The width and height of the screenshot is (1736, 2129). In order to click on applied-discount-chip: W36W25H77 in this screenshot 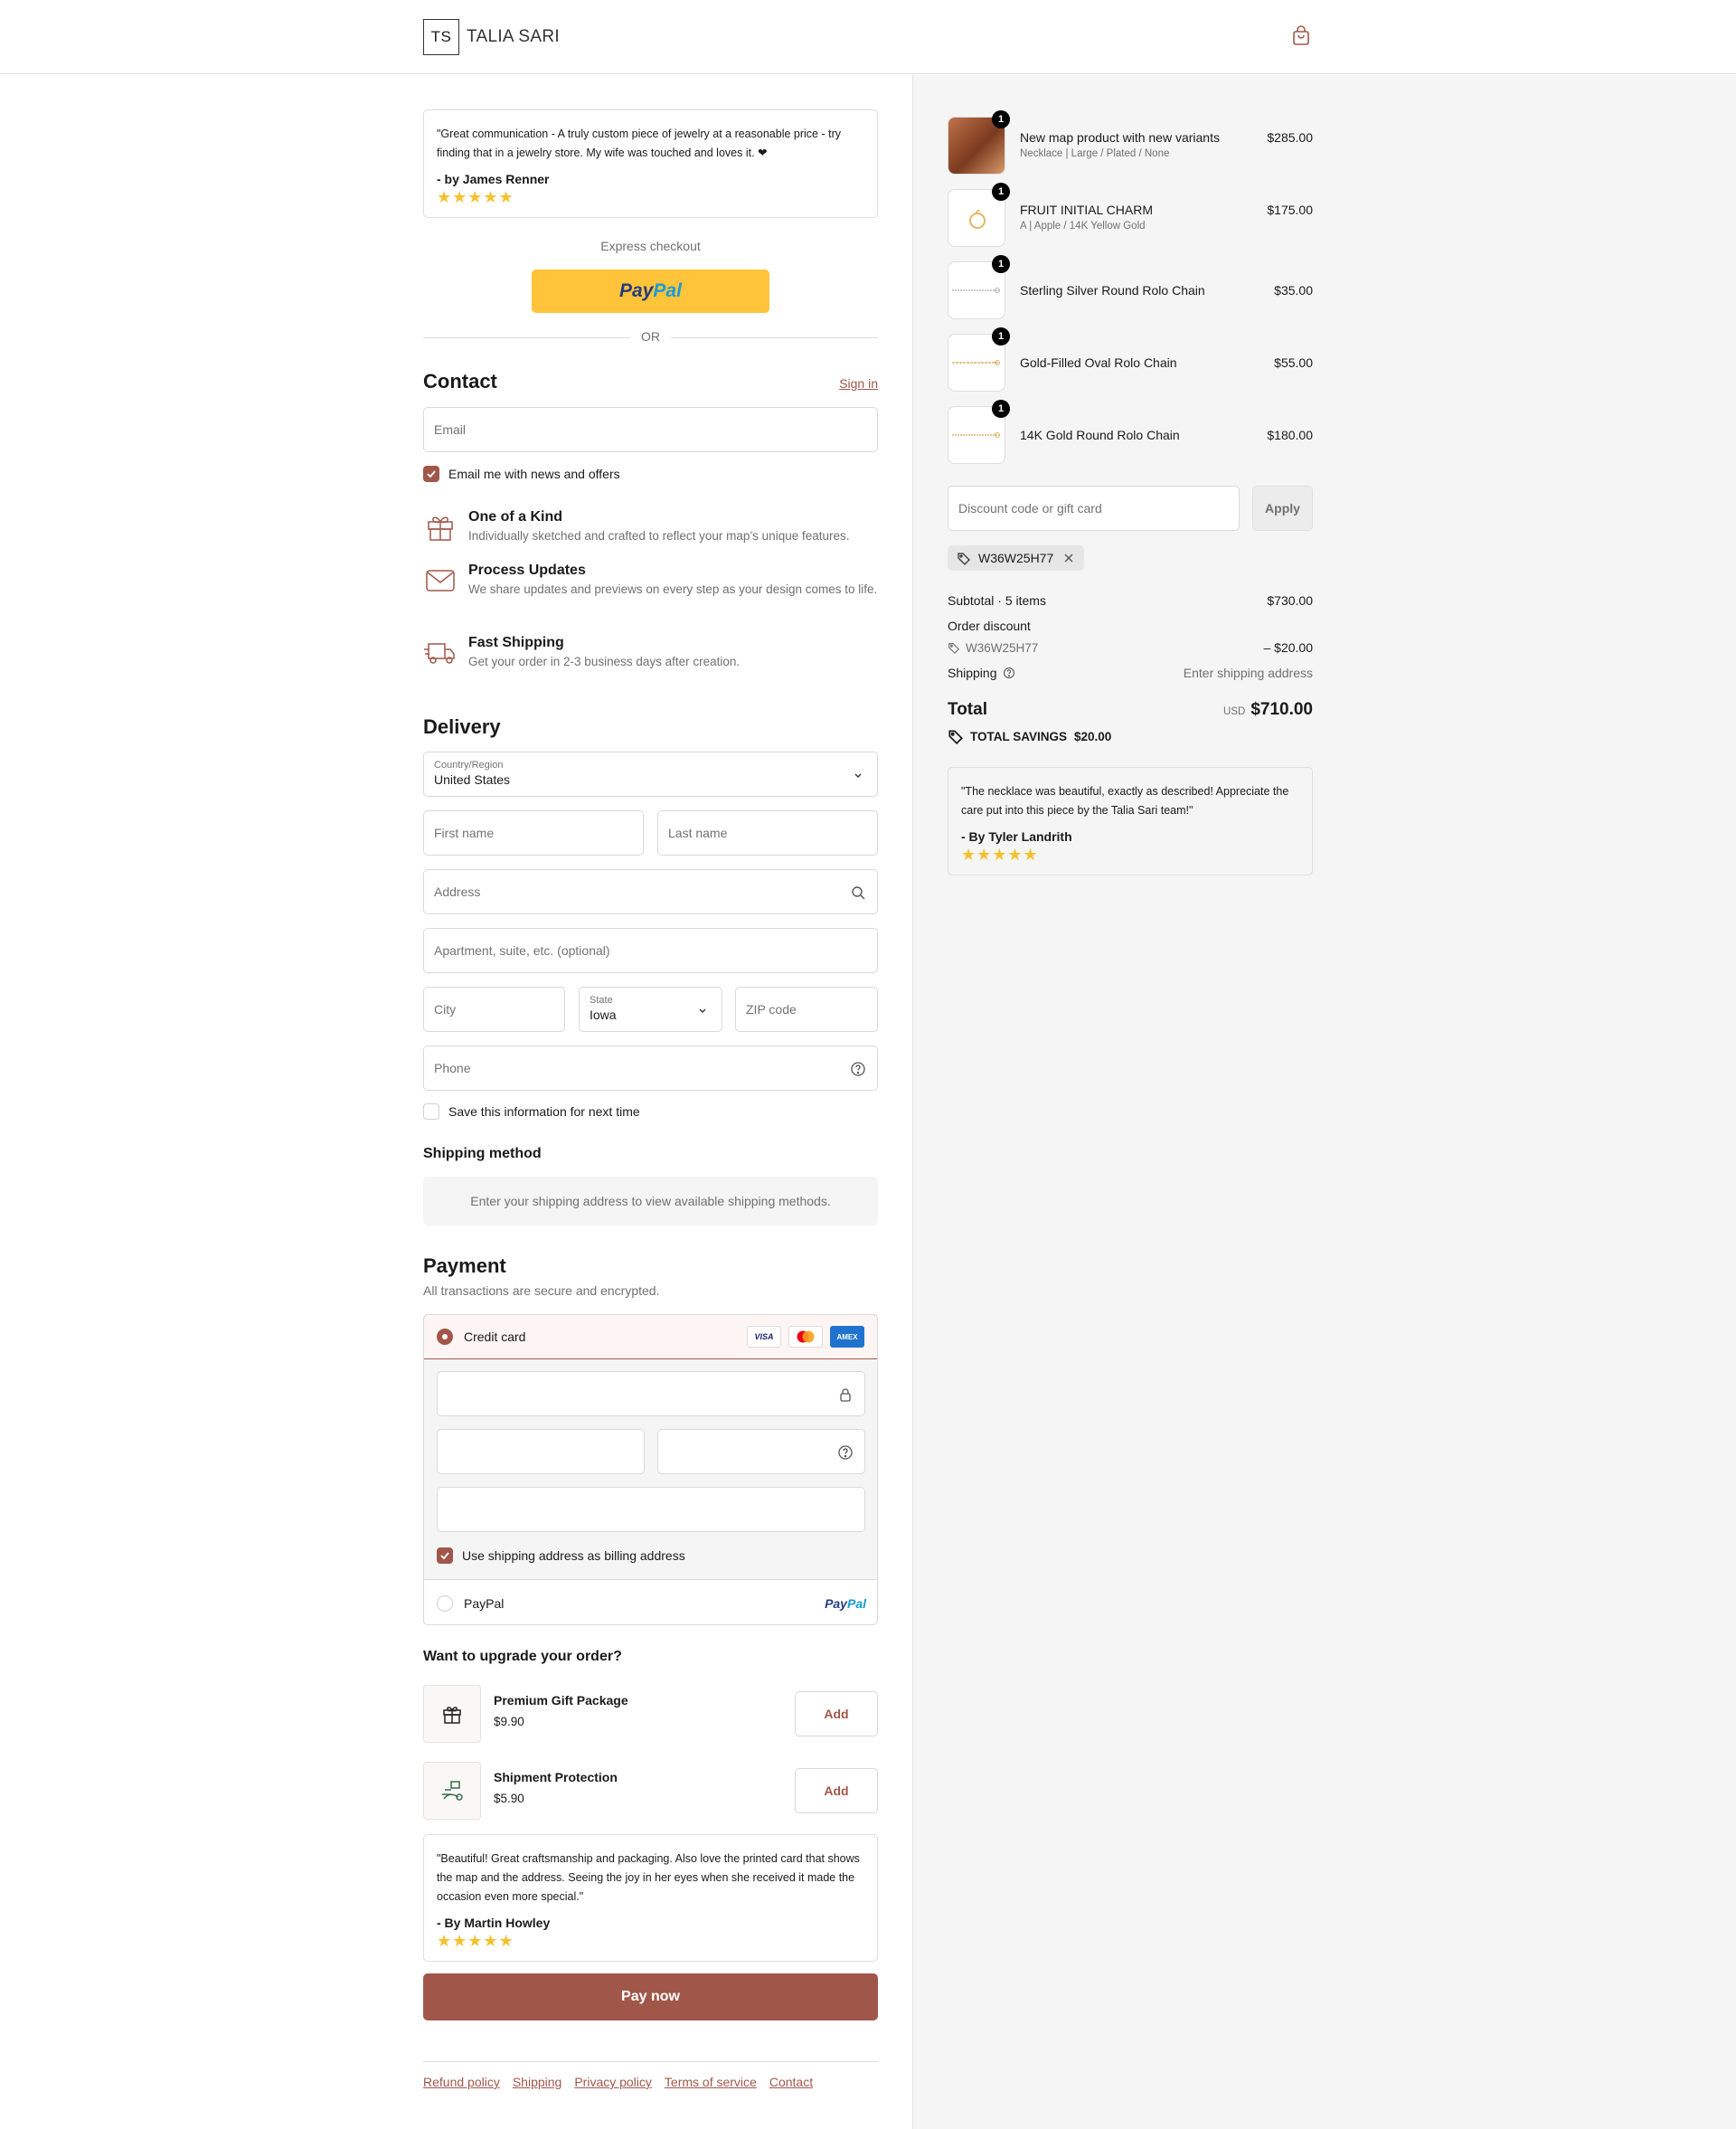, I will do `click(1017, 558)`.